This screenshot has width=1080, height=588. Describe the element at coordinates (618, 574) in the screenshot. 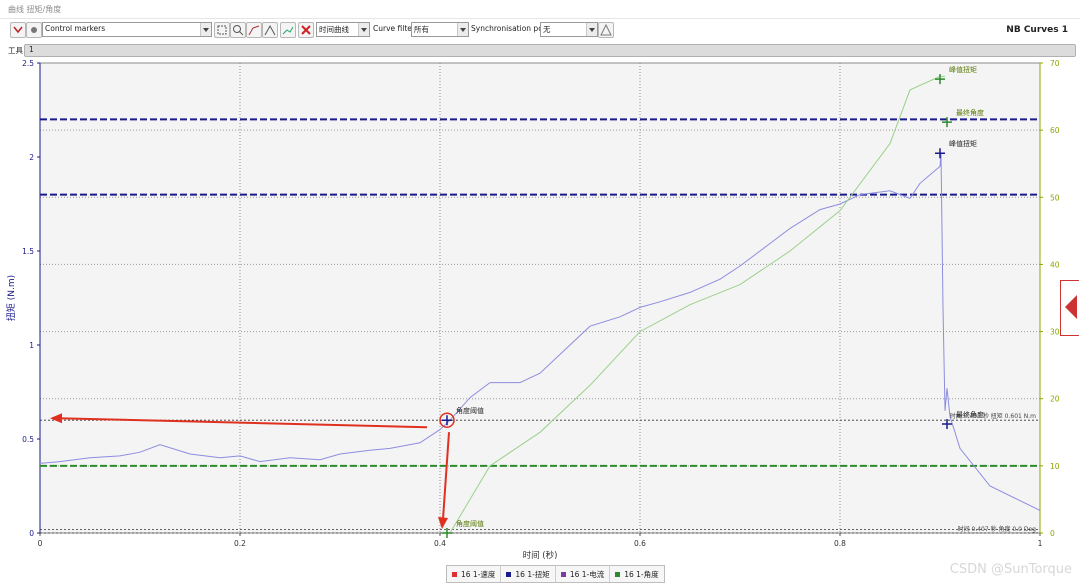

I see `legend-swatch-angle` at that location.